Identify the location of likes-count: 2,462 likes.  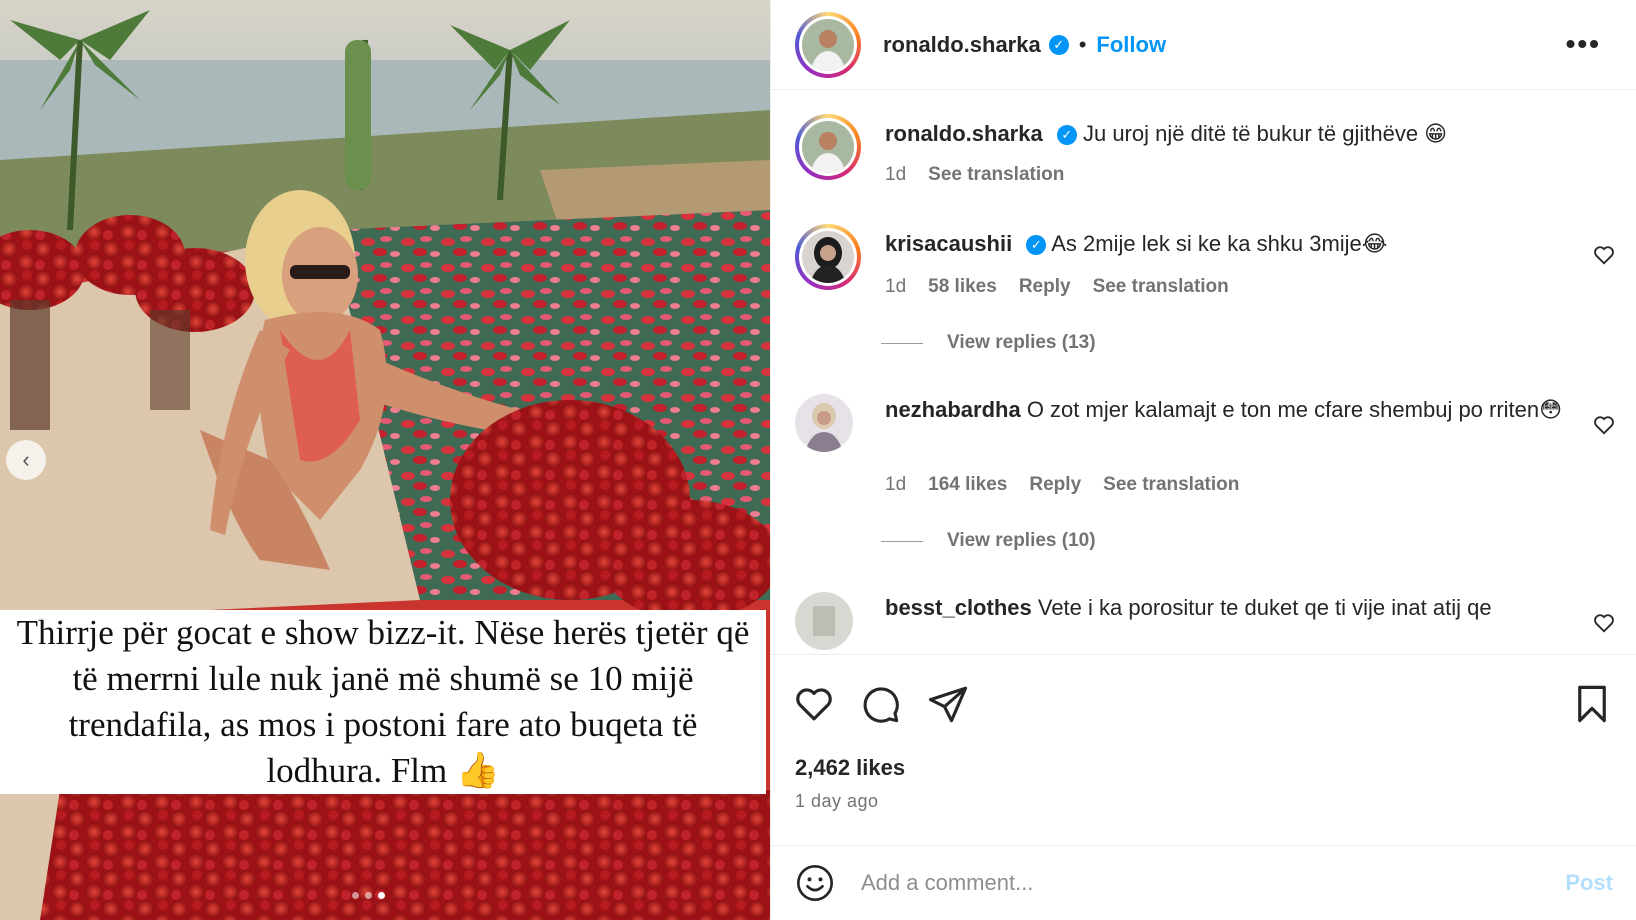
(850, 768).